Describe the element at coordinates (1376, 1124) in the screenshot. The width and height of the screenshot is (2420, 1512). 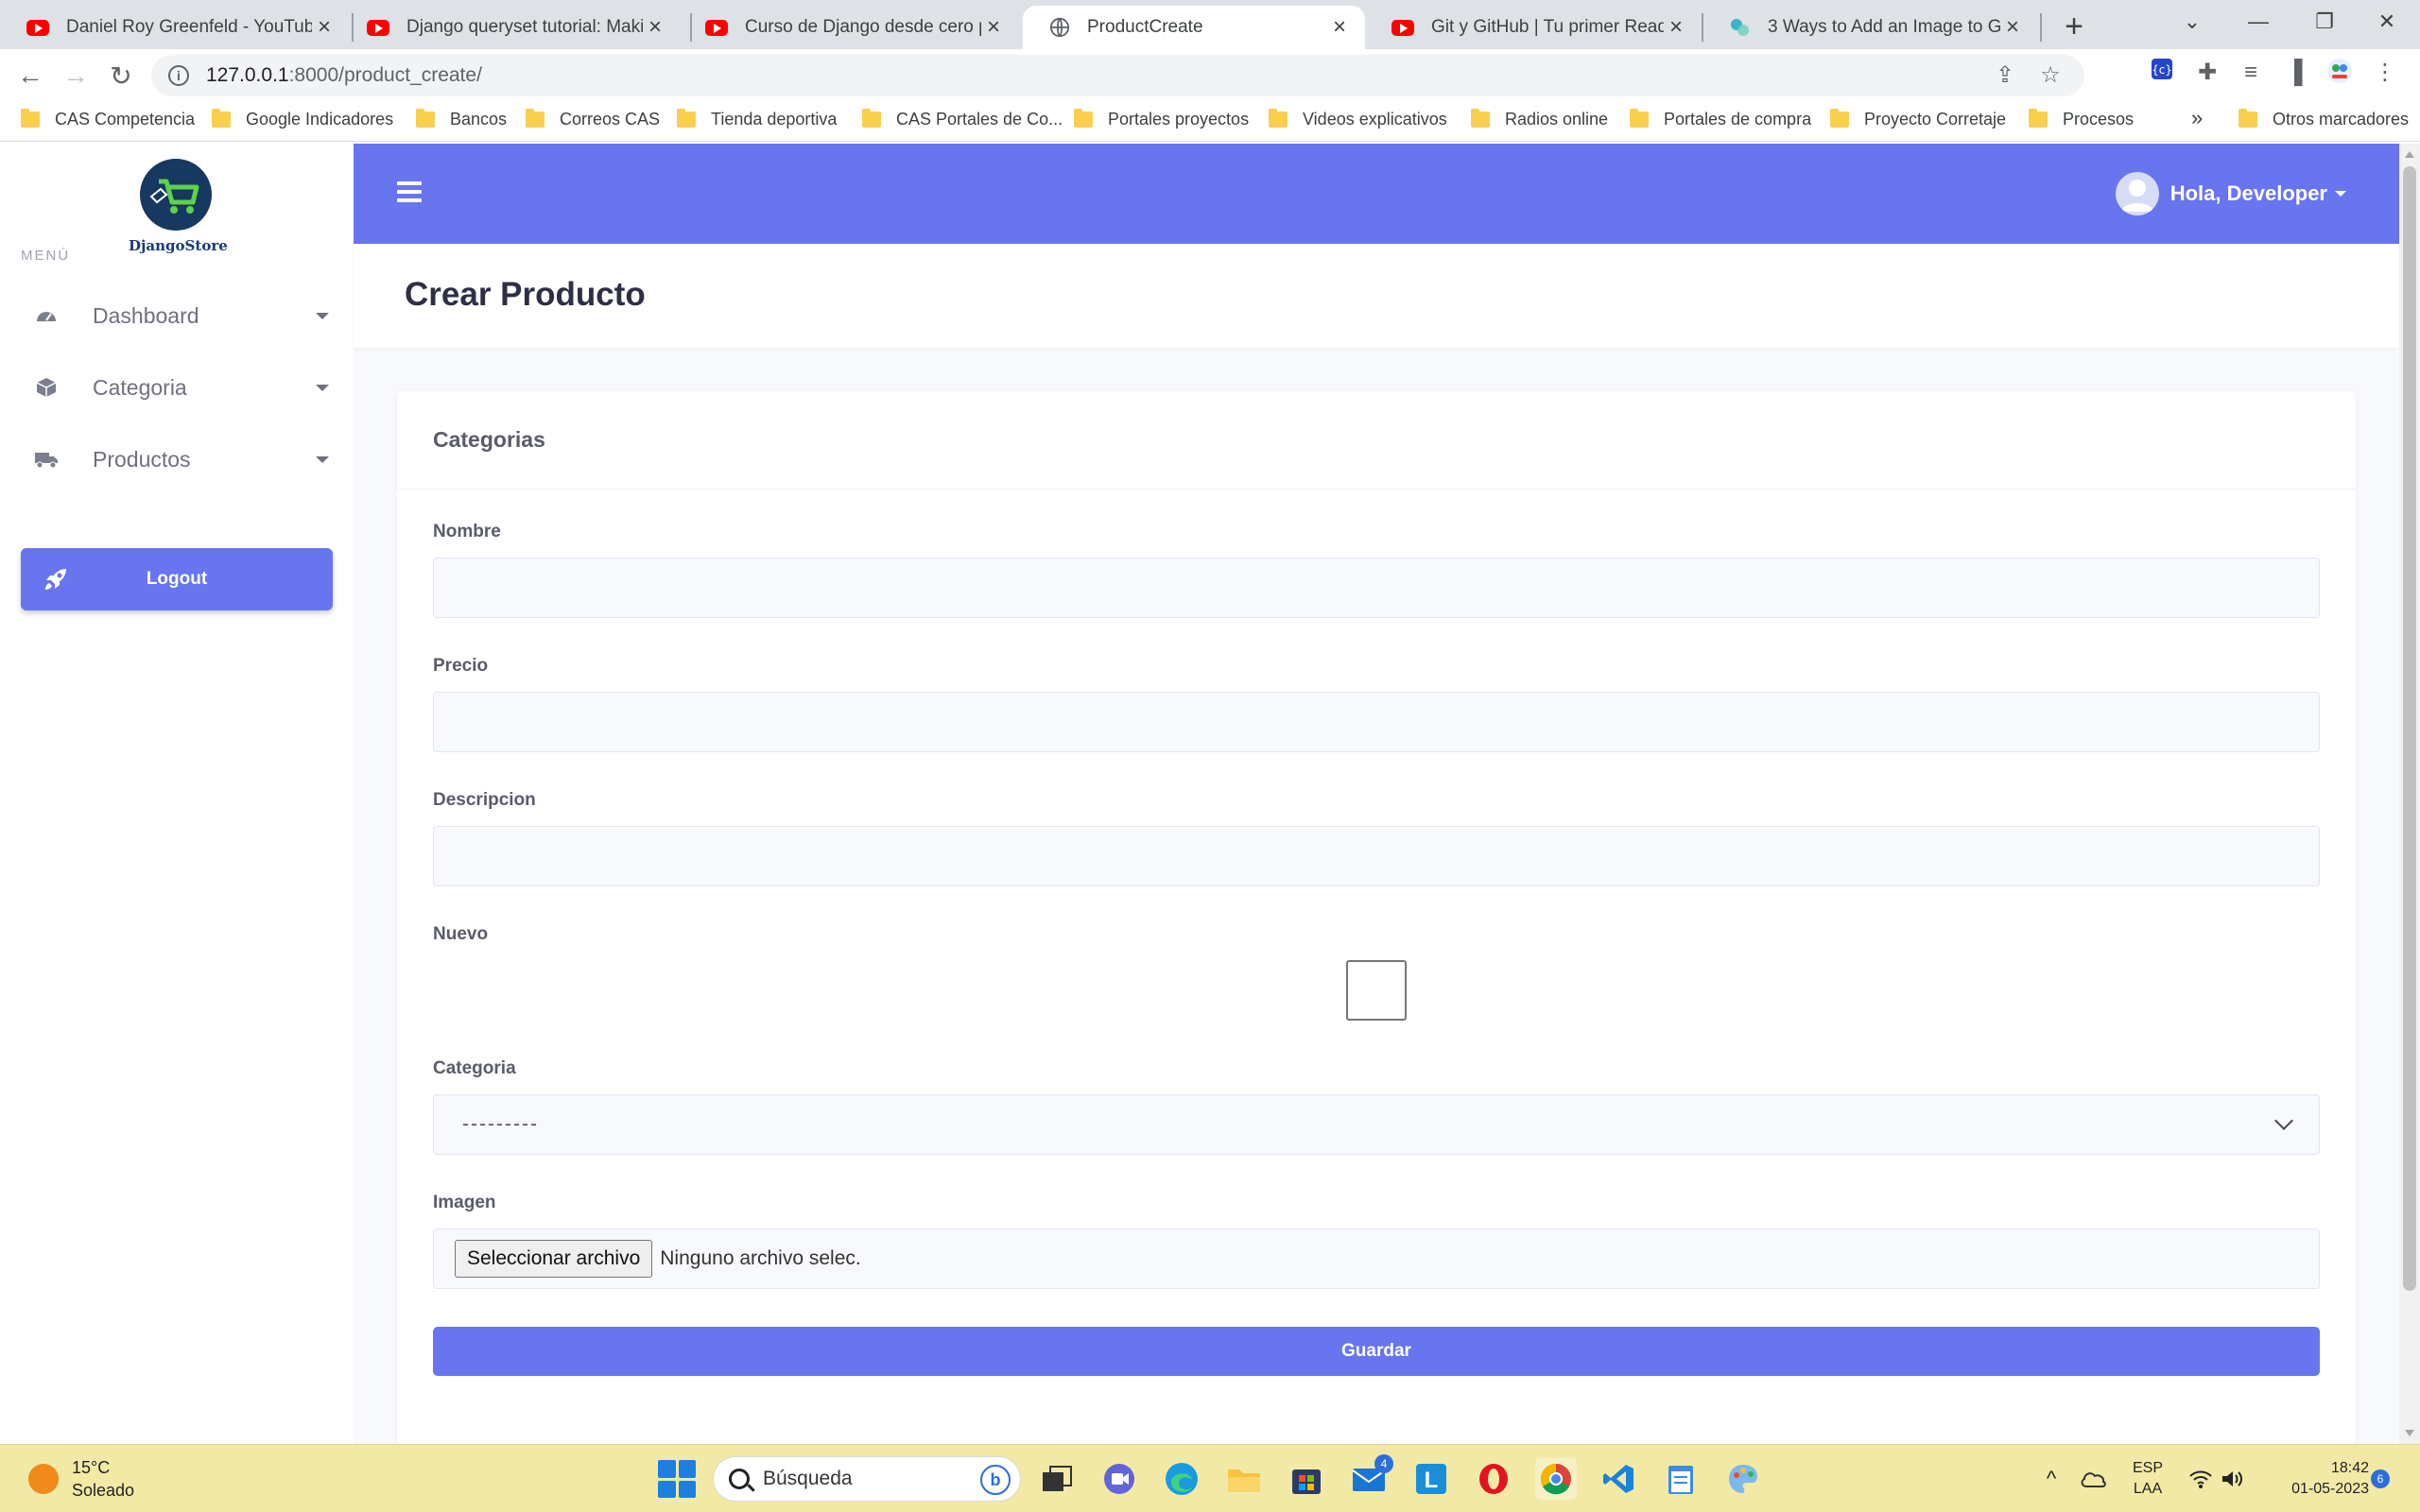
I see `categoria-select: ---------` at that location.